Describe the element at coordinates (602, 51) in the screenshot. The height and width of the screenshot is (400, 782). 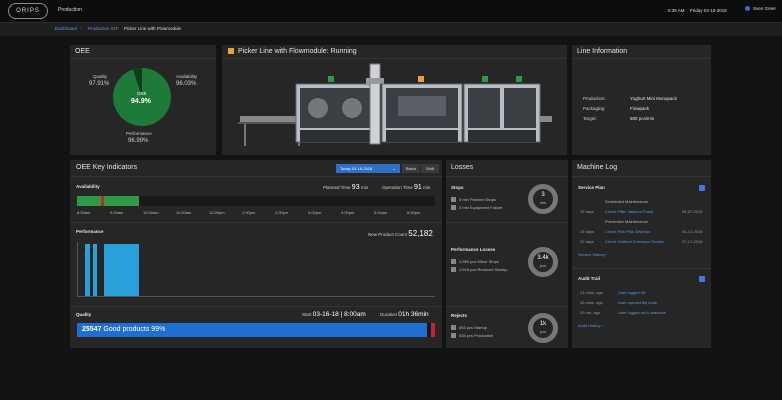
I see `line-info-title: Line Information` at that location.